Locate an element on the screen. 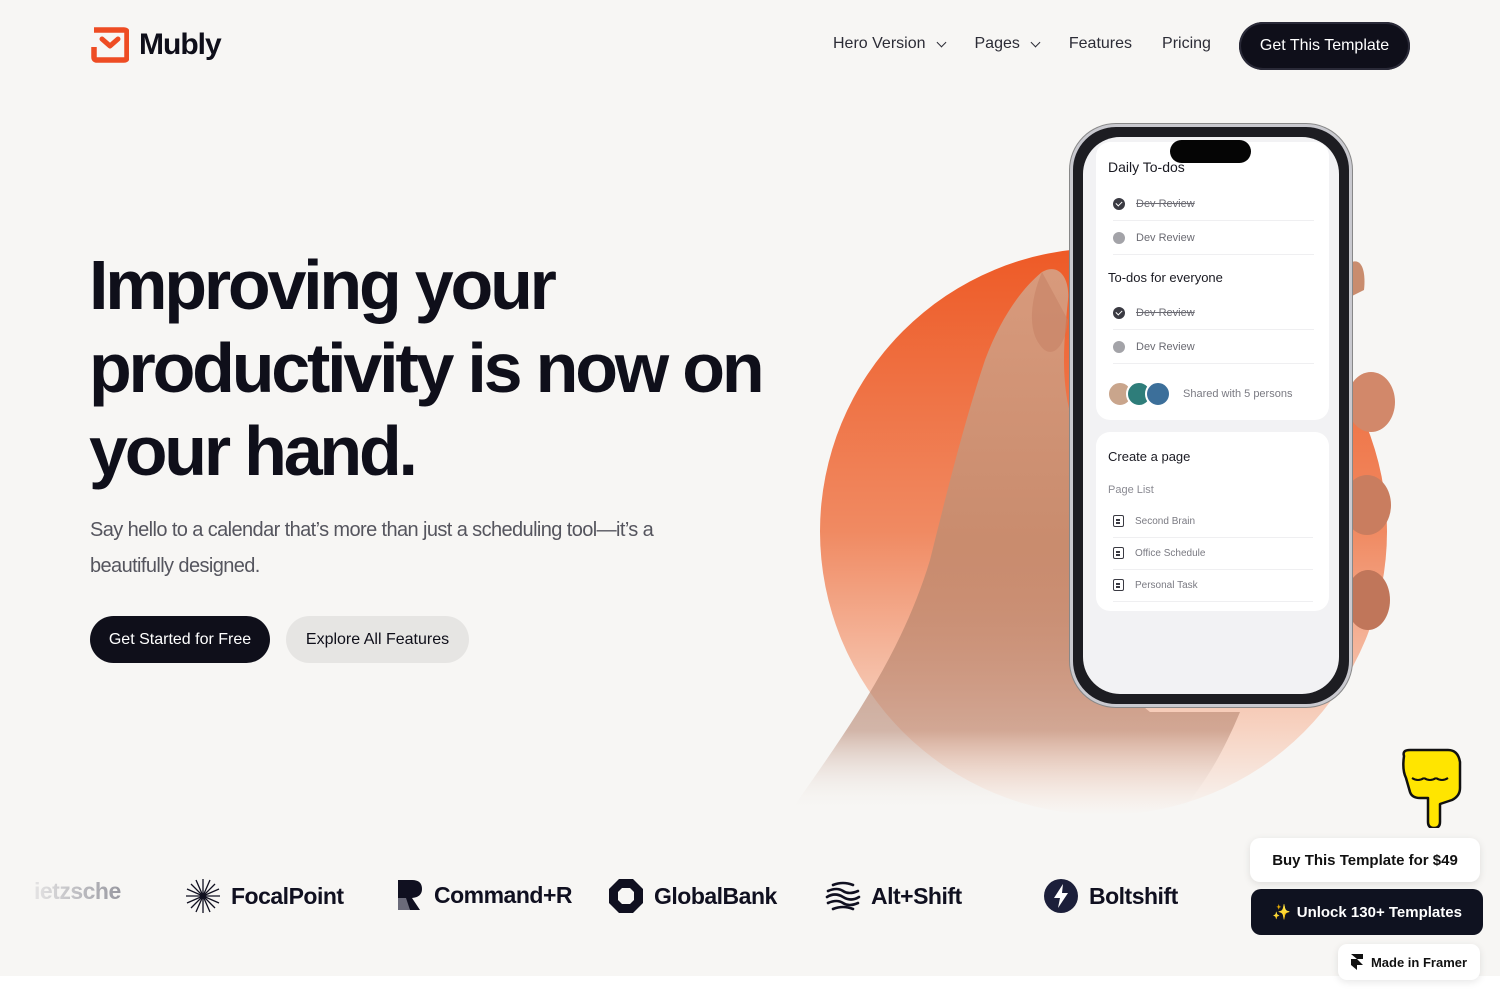 The height and width of the screenshot is (1000, 1500). partner-logo: Command+R is located at coordinates (484, 895).